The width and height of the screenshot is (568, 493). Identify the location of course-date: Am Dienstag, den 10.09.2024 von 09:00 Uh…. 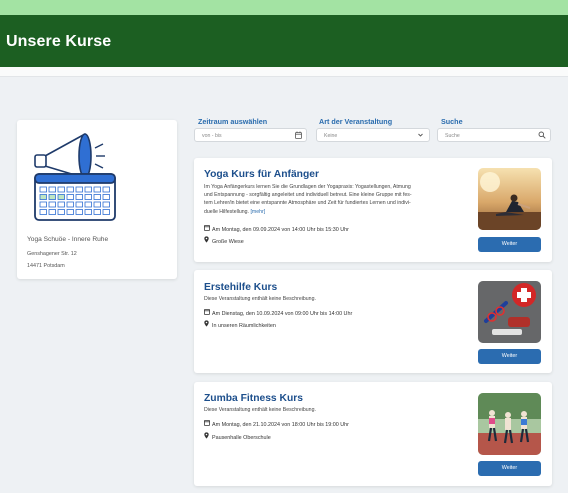
(278, 312).